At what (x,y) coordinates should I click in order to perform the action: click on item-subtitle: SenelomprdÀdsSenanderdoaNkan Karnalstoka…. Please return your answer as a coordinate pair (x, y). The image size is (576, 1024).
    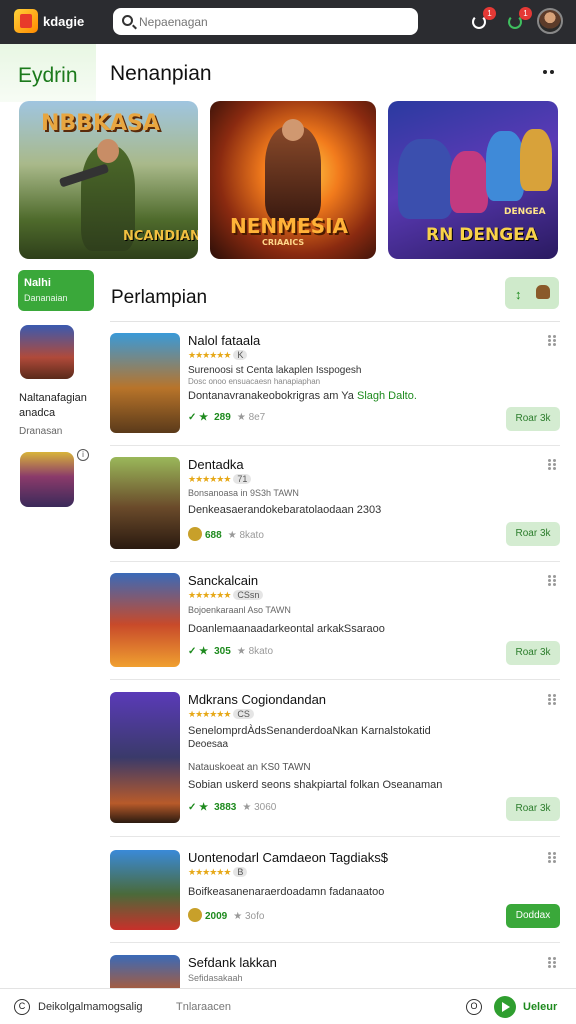
    Looking at the image, I should click on (309, 731).